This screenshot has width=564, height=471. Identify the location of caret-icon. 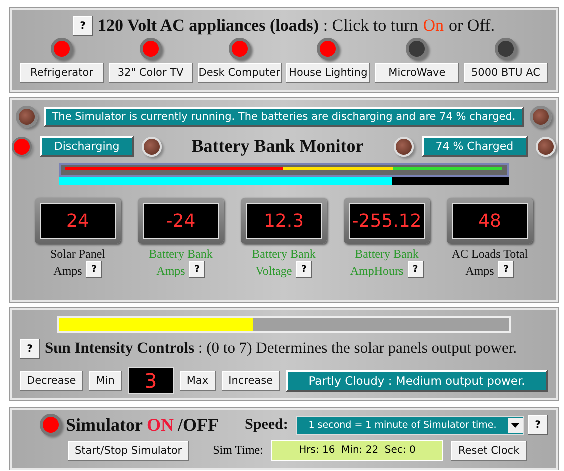
(516, 425).